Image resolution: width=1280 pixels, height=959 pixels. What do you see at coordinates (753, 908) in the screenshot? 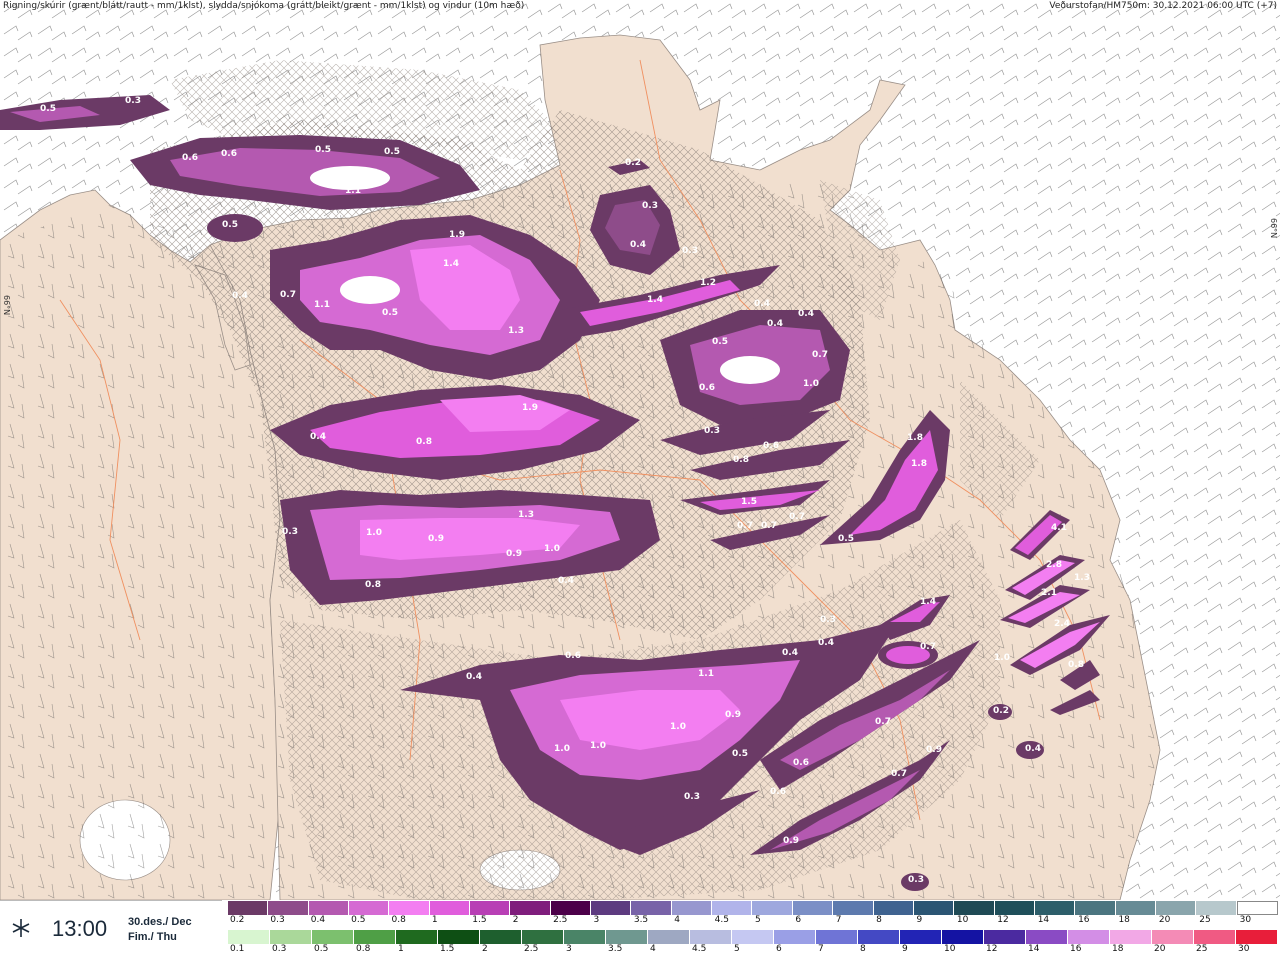
I see `snow-legend-swatches` at bounding box center [753, 908].